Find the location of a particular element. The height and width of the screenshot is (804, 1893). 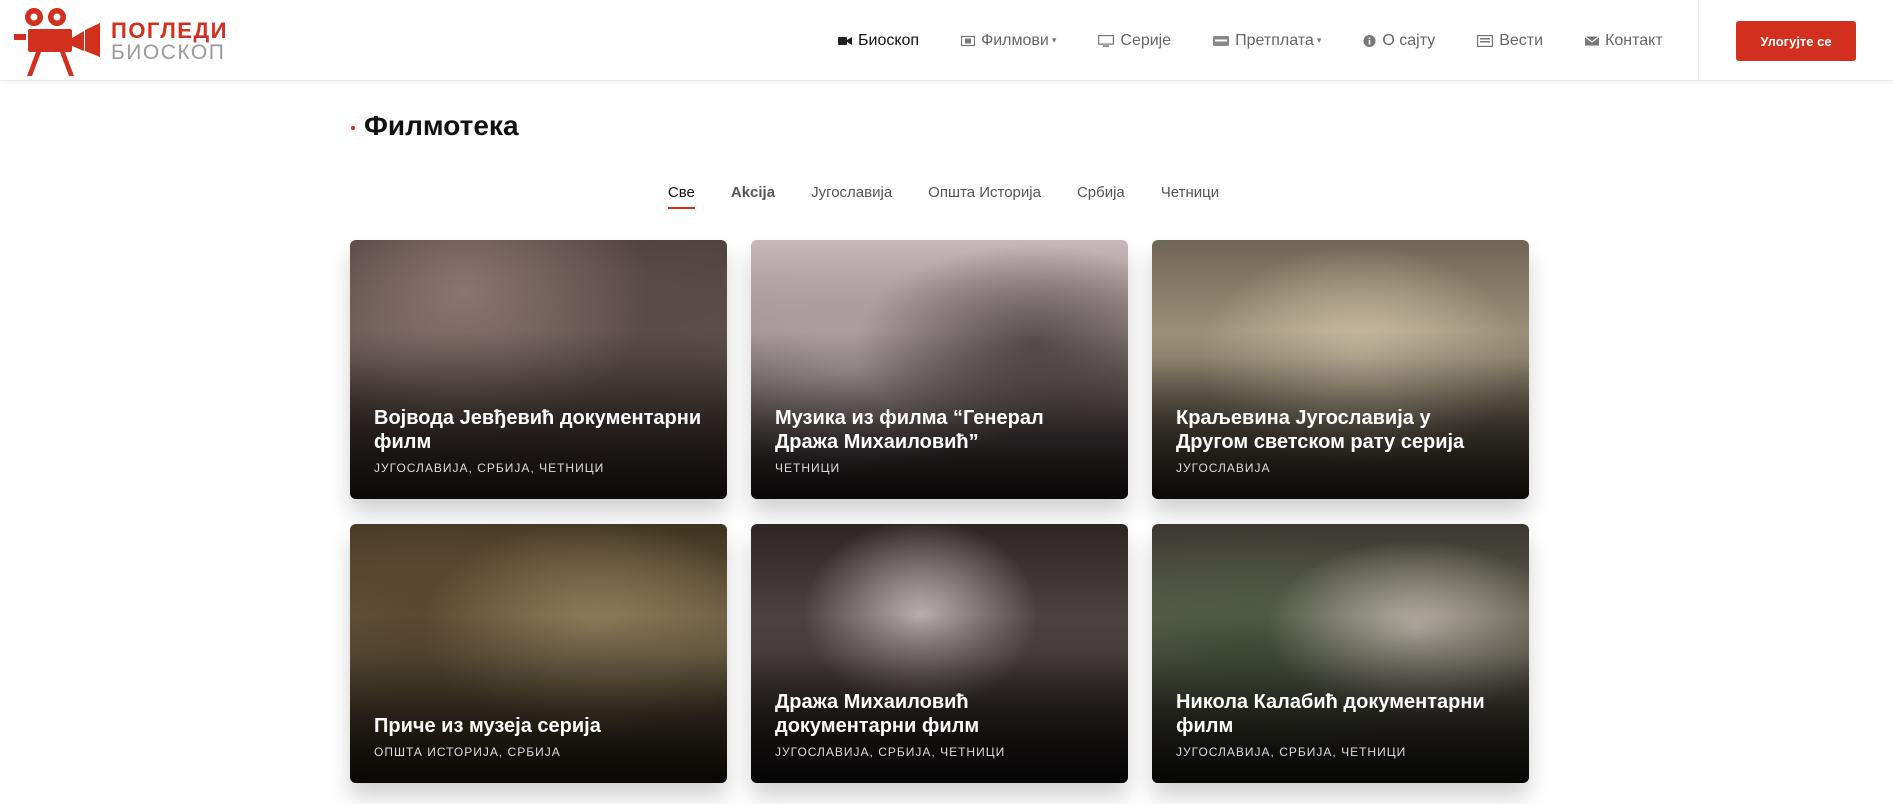

film-tags: ЈУГОСЛАВИЈА is located at coordinates (1223, 468).